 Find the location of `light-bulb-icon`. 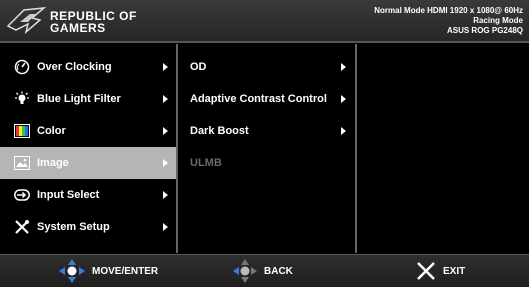

light-bulb-icon is located at coordinates (22, 99).